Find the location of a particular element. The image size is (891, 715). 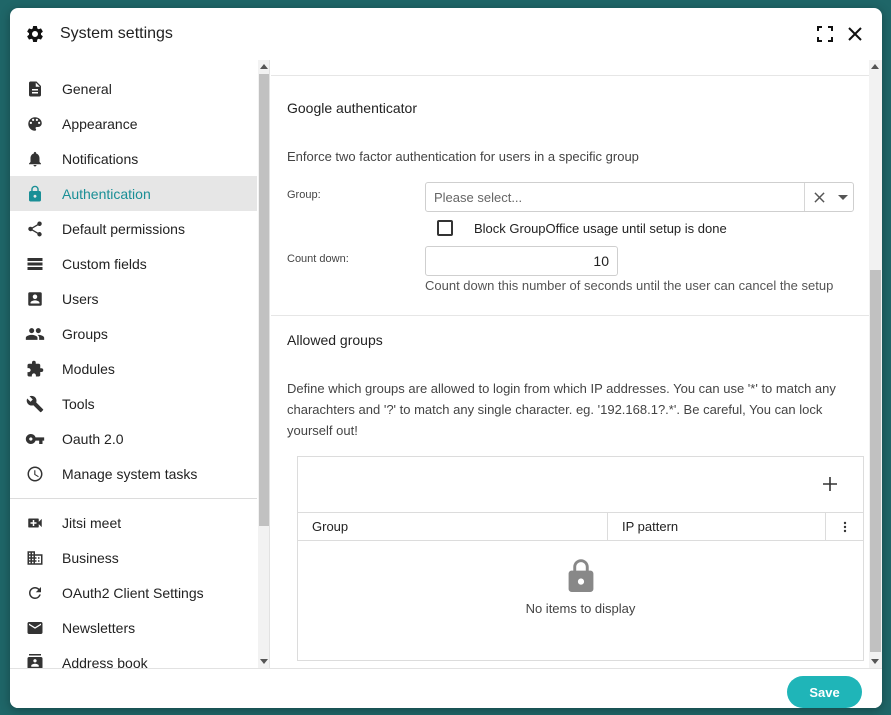

sidebar-item-label: Appearance is located at coordinates (100, 123).